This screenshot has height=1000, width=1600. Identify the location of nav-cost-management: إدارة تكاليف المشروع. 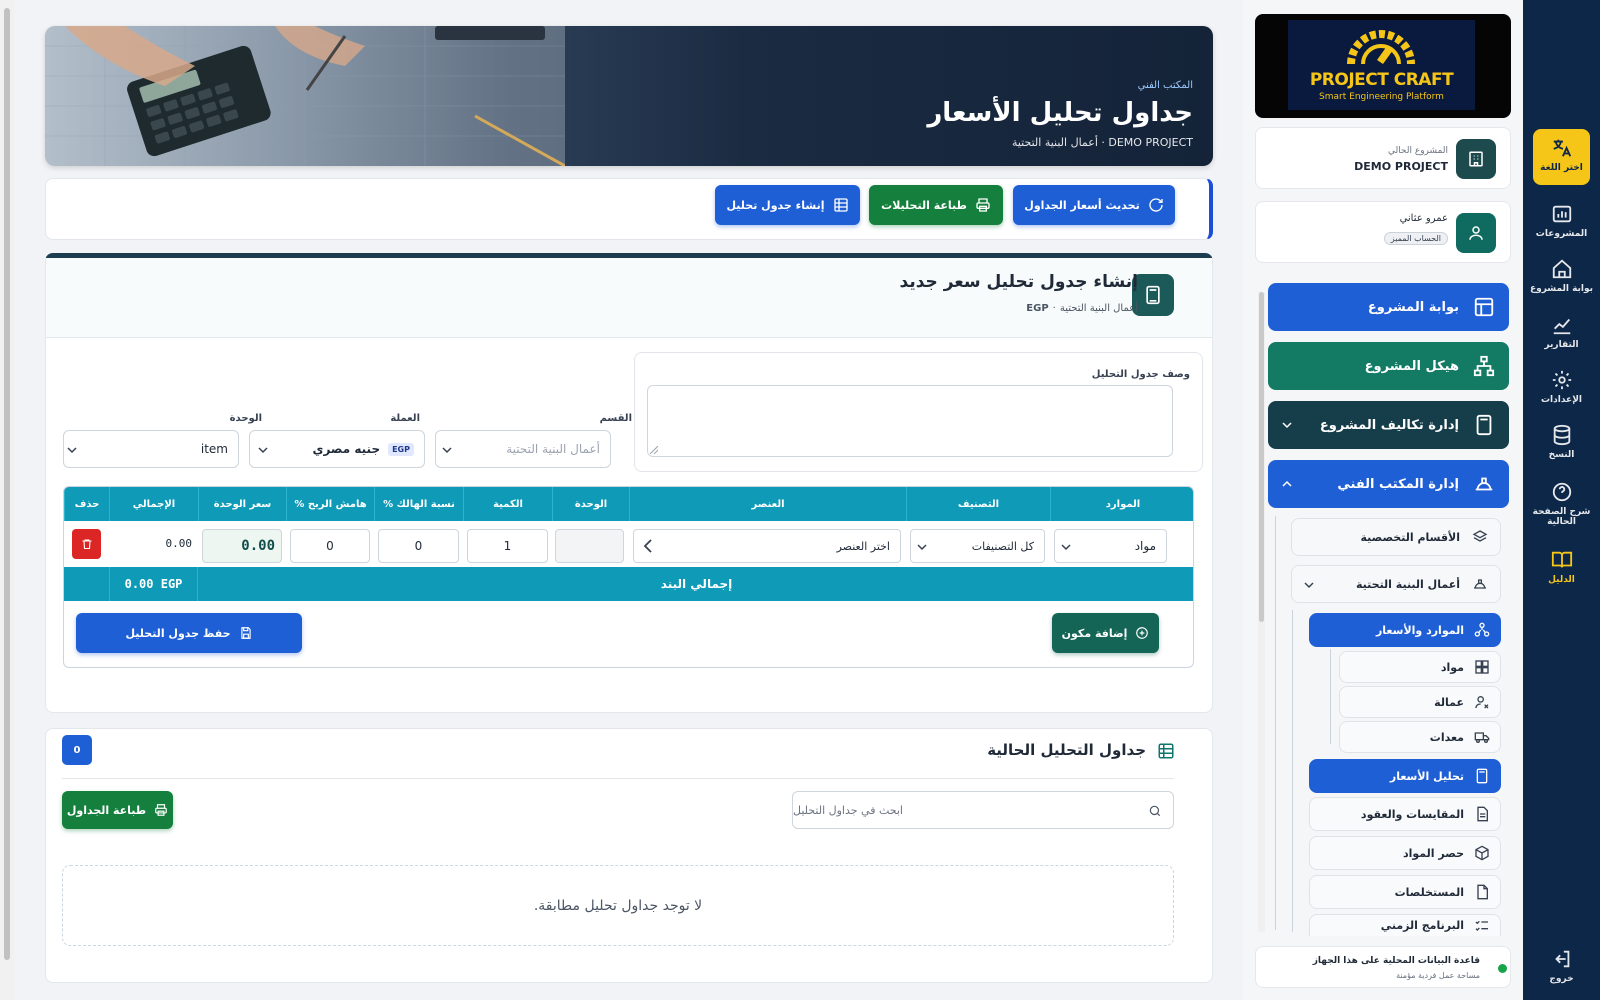
(1388, 425).